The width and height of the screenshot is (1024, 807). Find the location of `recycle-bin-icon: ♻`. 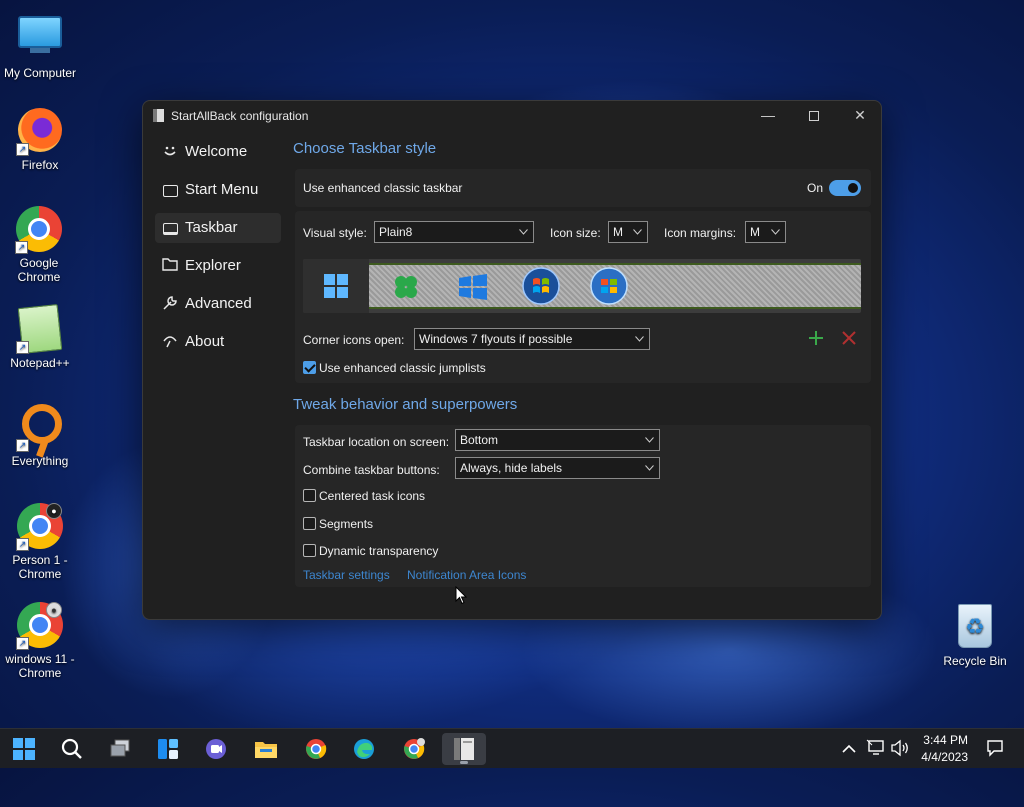

recycle-bin-icon: ♻ is located at coordinates (975, 628).